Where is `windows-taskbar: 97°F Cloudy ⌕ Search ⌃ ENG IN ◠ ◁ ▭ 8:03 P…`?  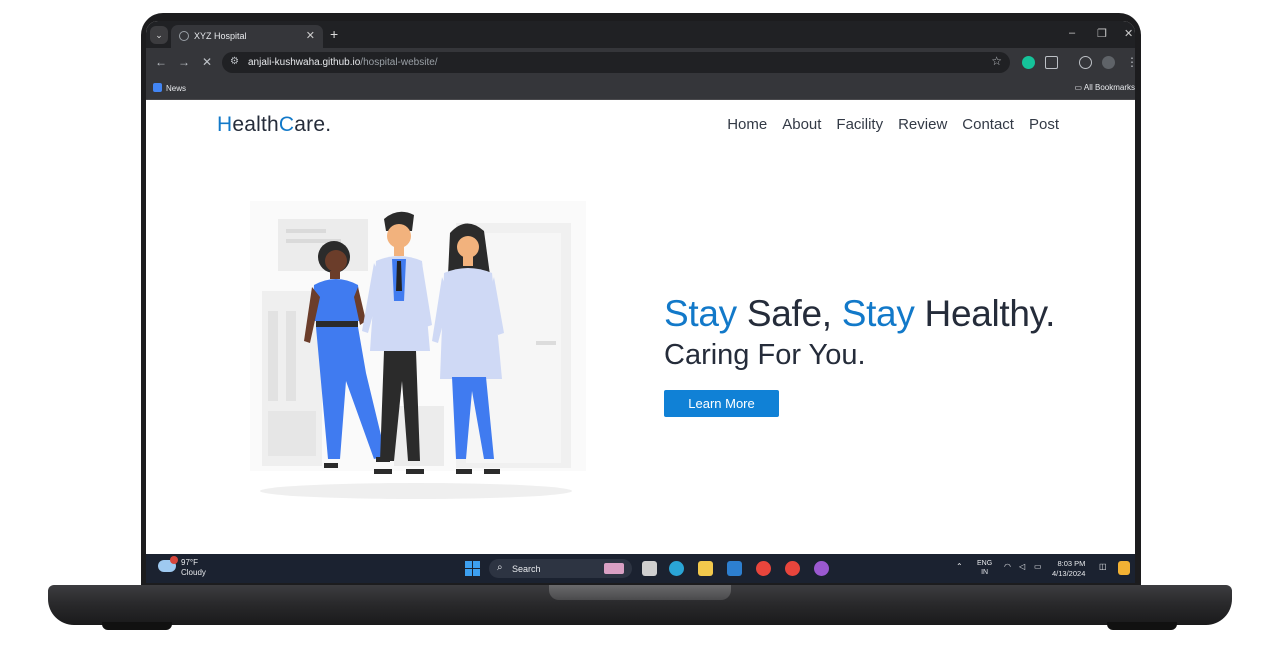 windows-taskbar: 97°F Cloudy ⌕ Search ⌃ ENG IN ◠ ◁ ▭ 8:03 P… is located at coordinates (640, 568).